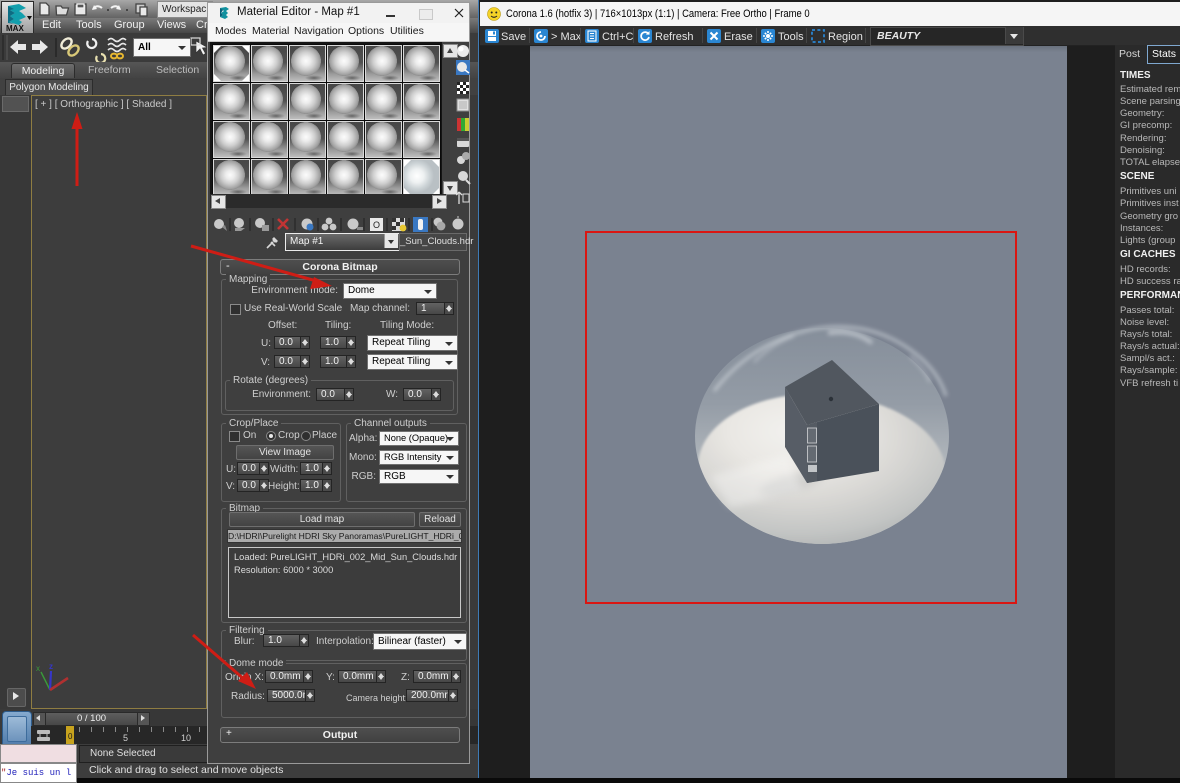  What do you see at coordinates (186, 738) in the screenshot?
I see `svg-text: 10` at bounding box center [186, 738].